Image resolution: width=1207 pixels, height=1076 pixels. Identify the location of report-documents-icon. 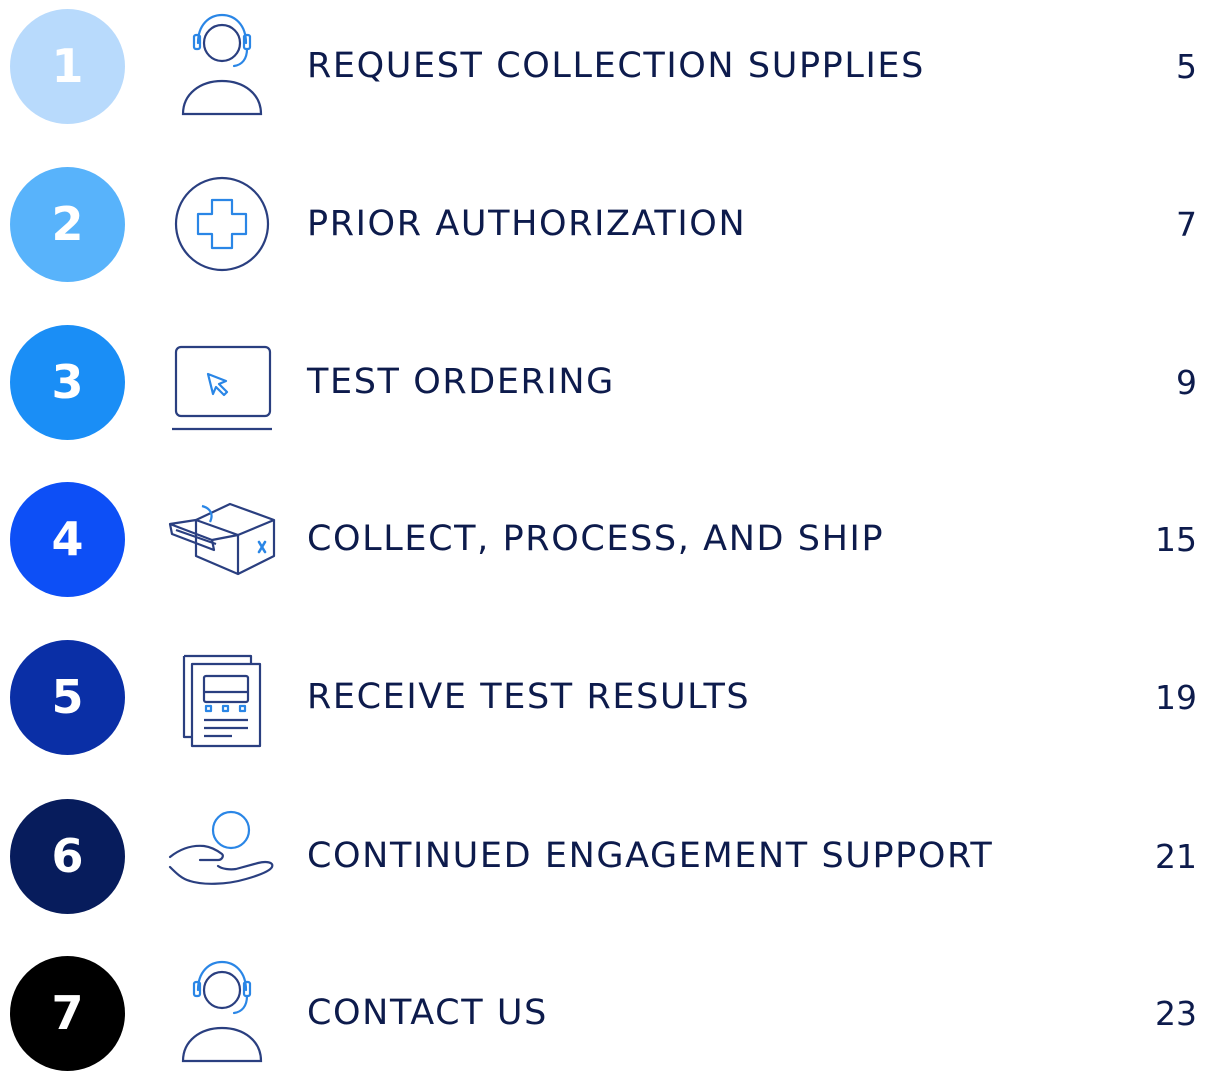
(222, 697).